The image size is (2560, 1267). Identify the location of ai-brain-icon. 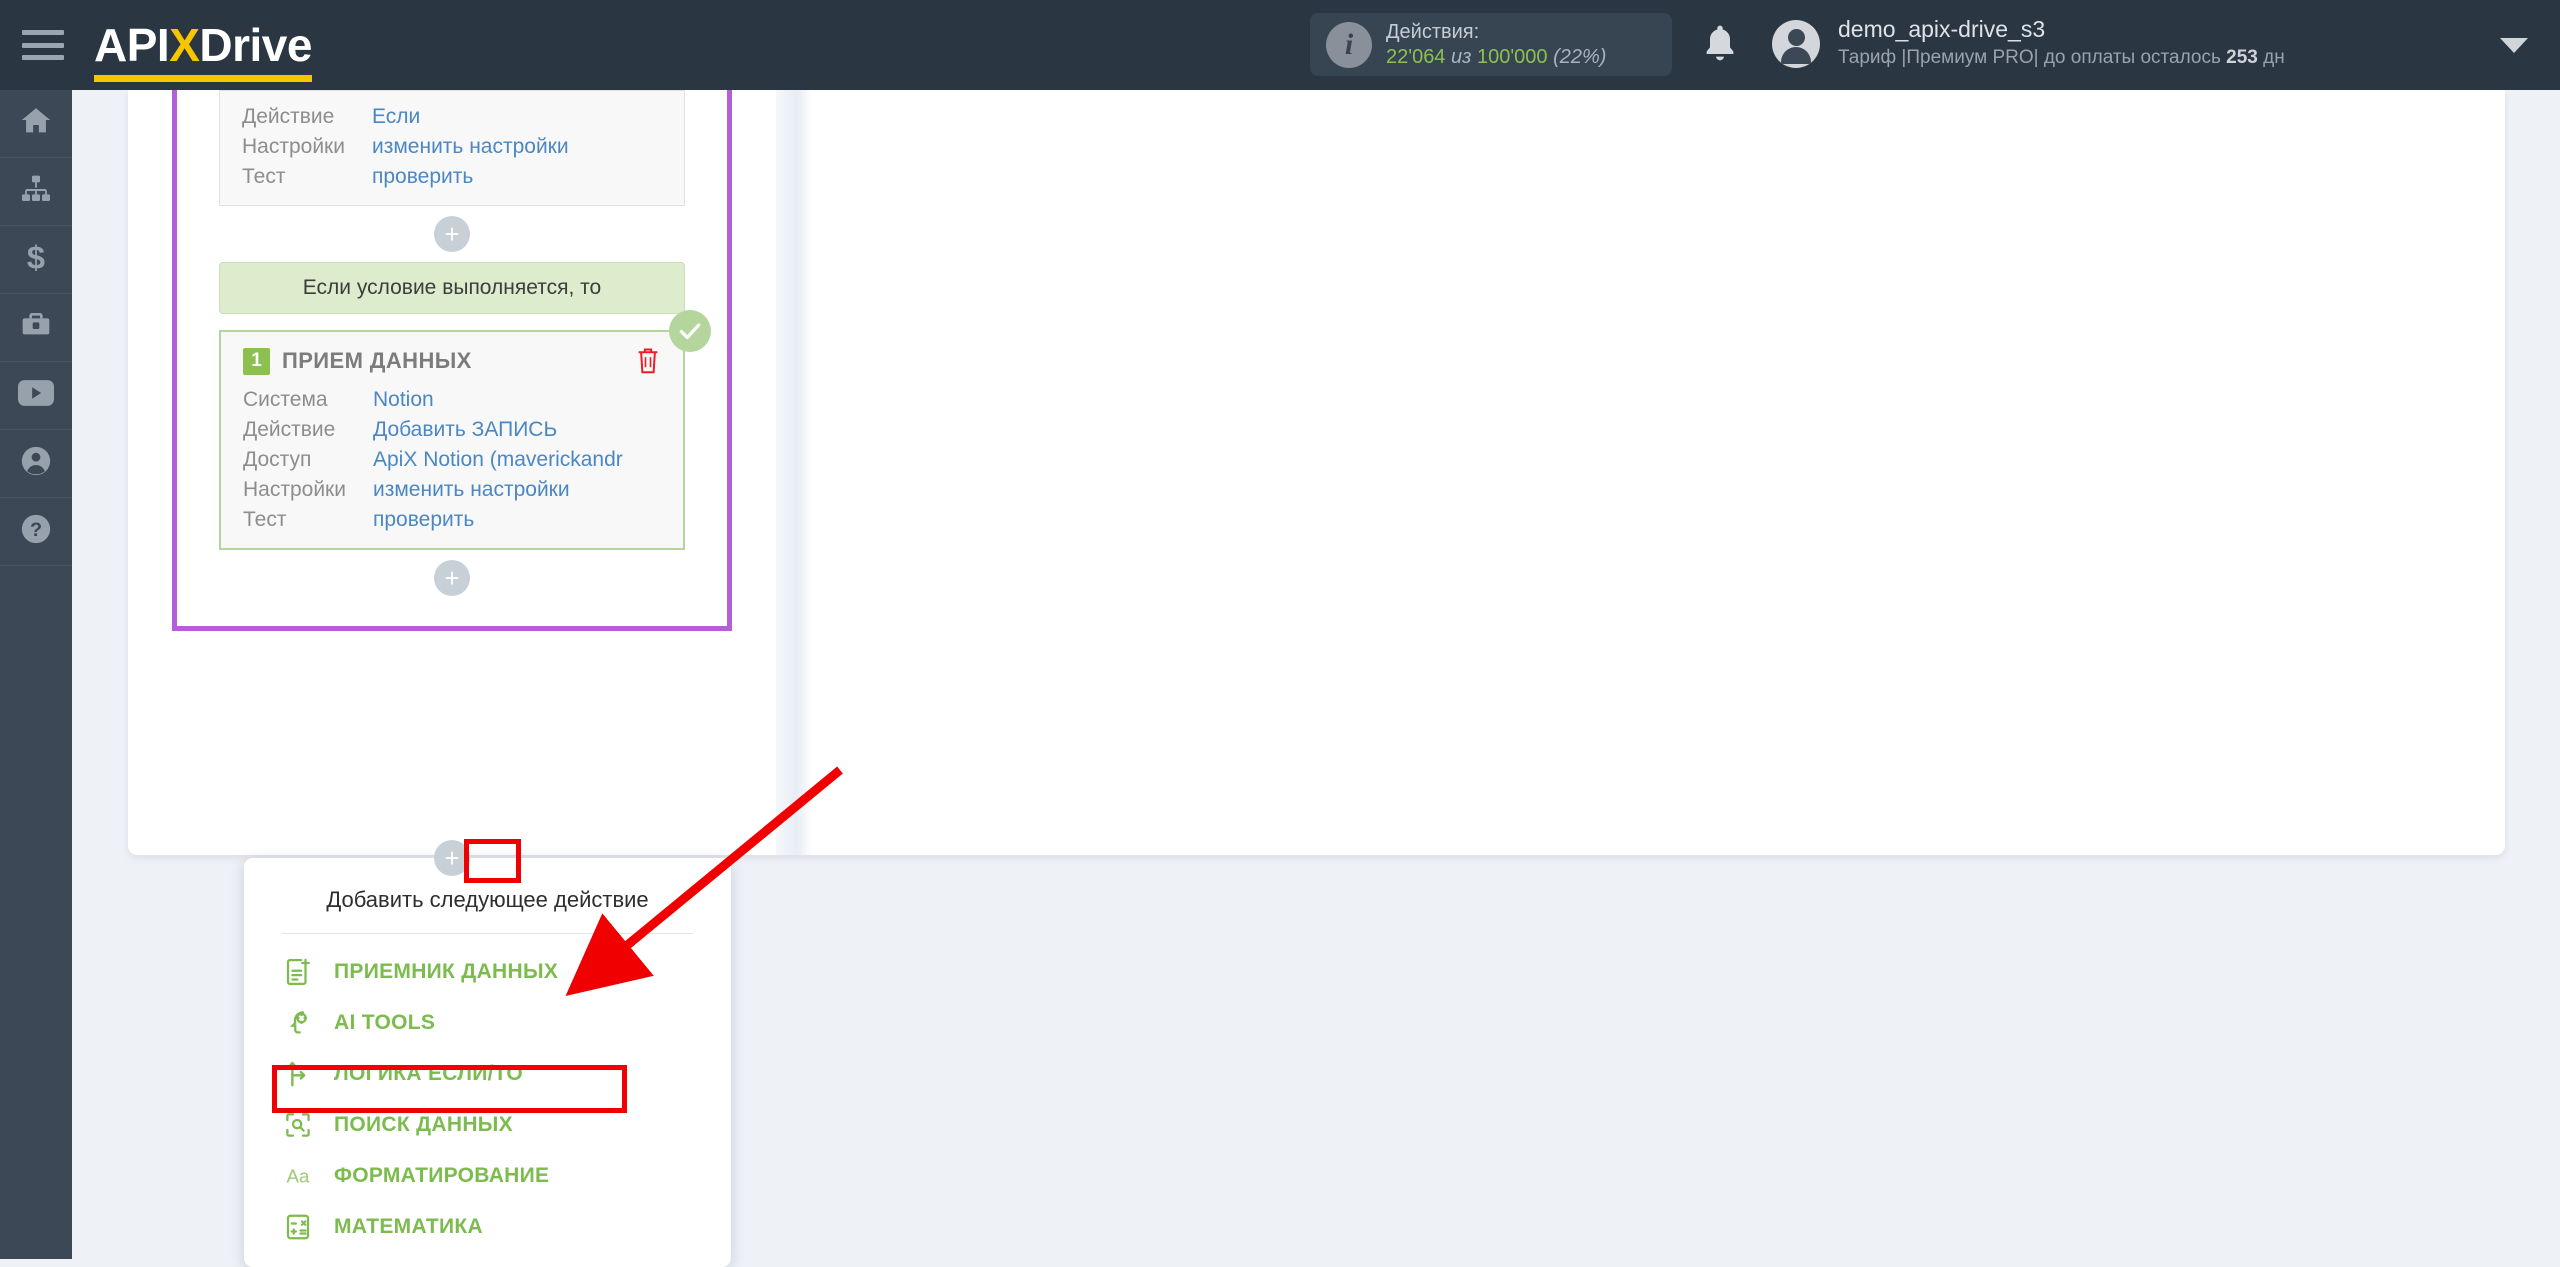
(298, 1023).